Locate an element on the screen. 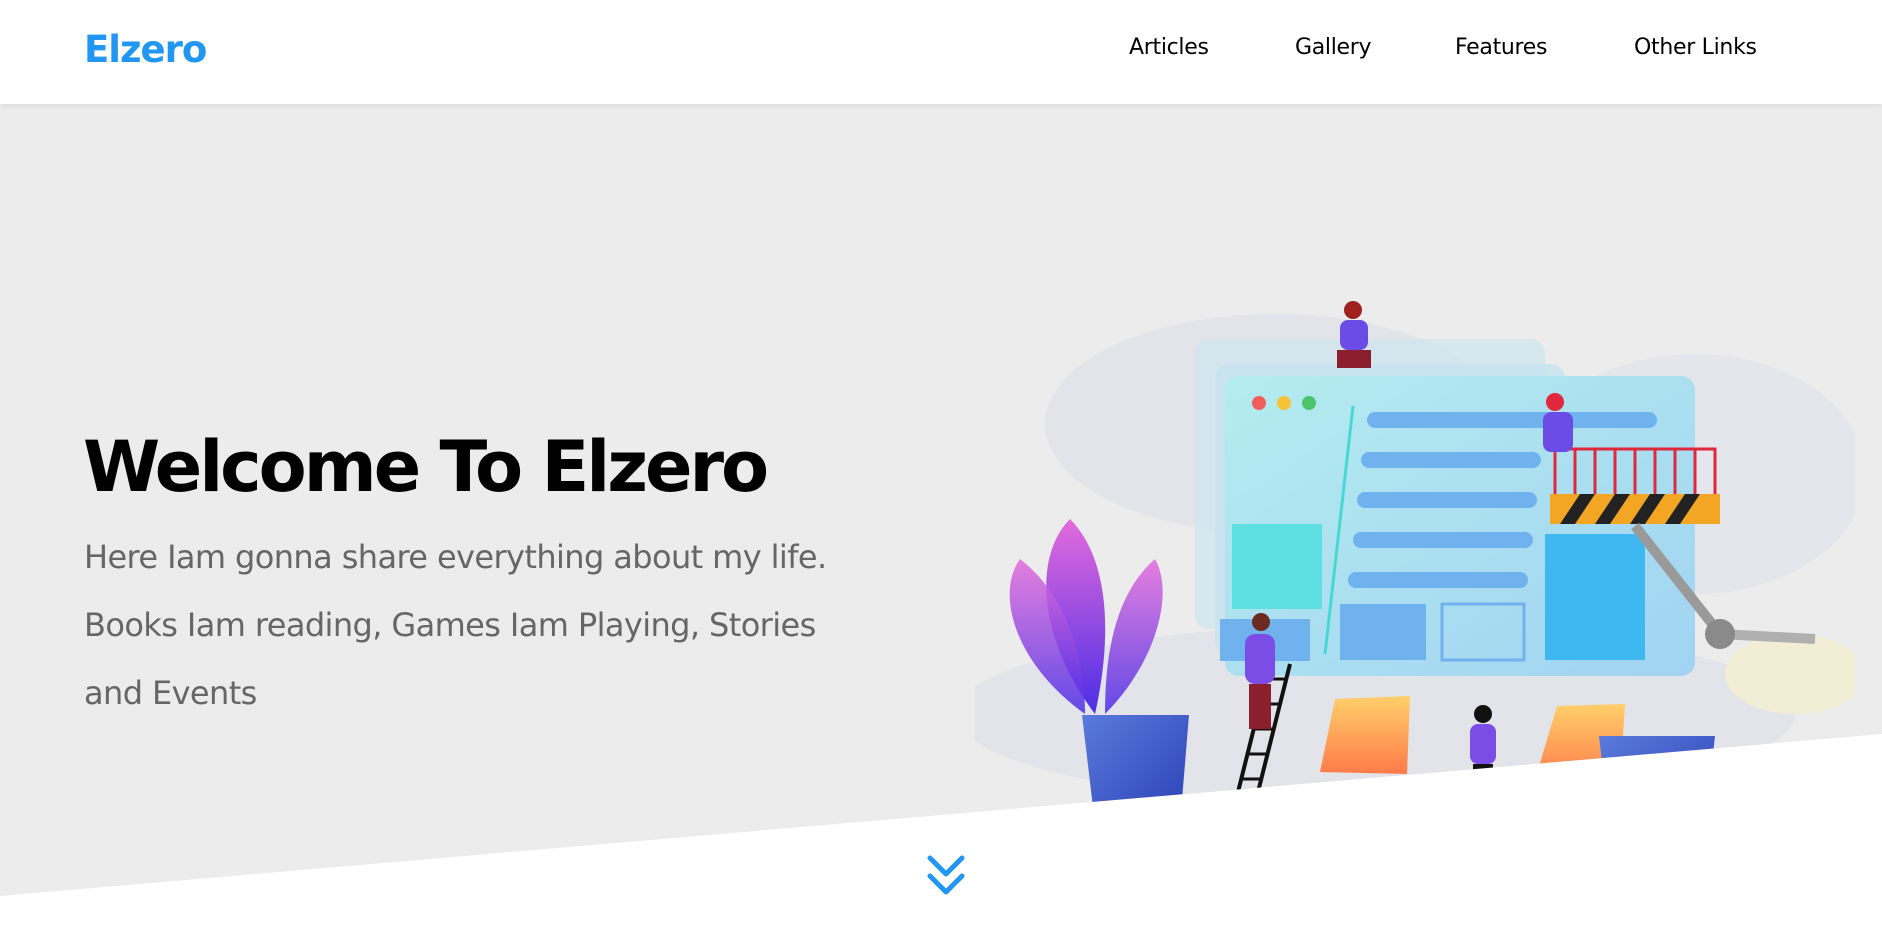  main-nav: Articles Gallery Features Other Links is located at coordinates (941, 50).